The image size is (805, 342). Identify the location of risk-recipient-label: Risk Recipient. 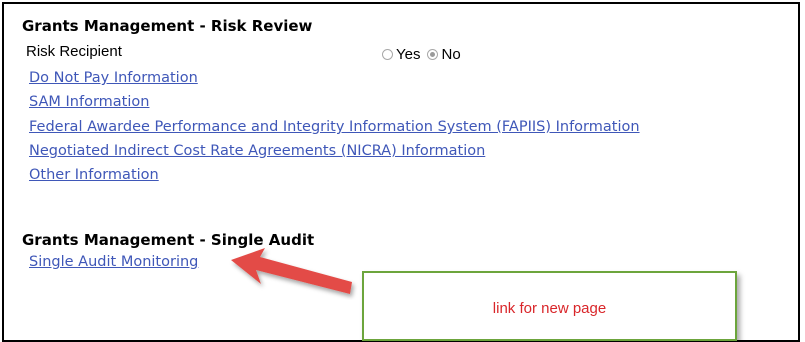
(74, 51).